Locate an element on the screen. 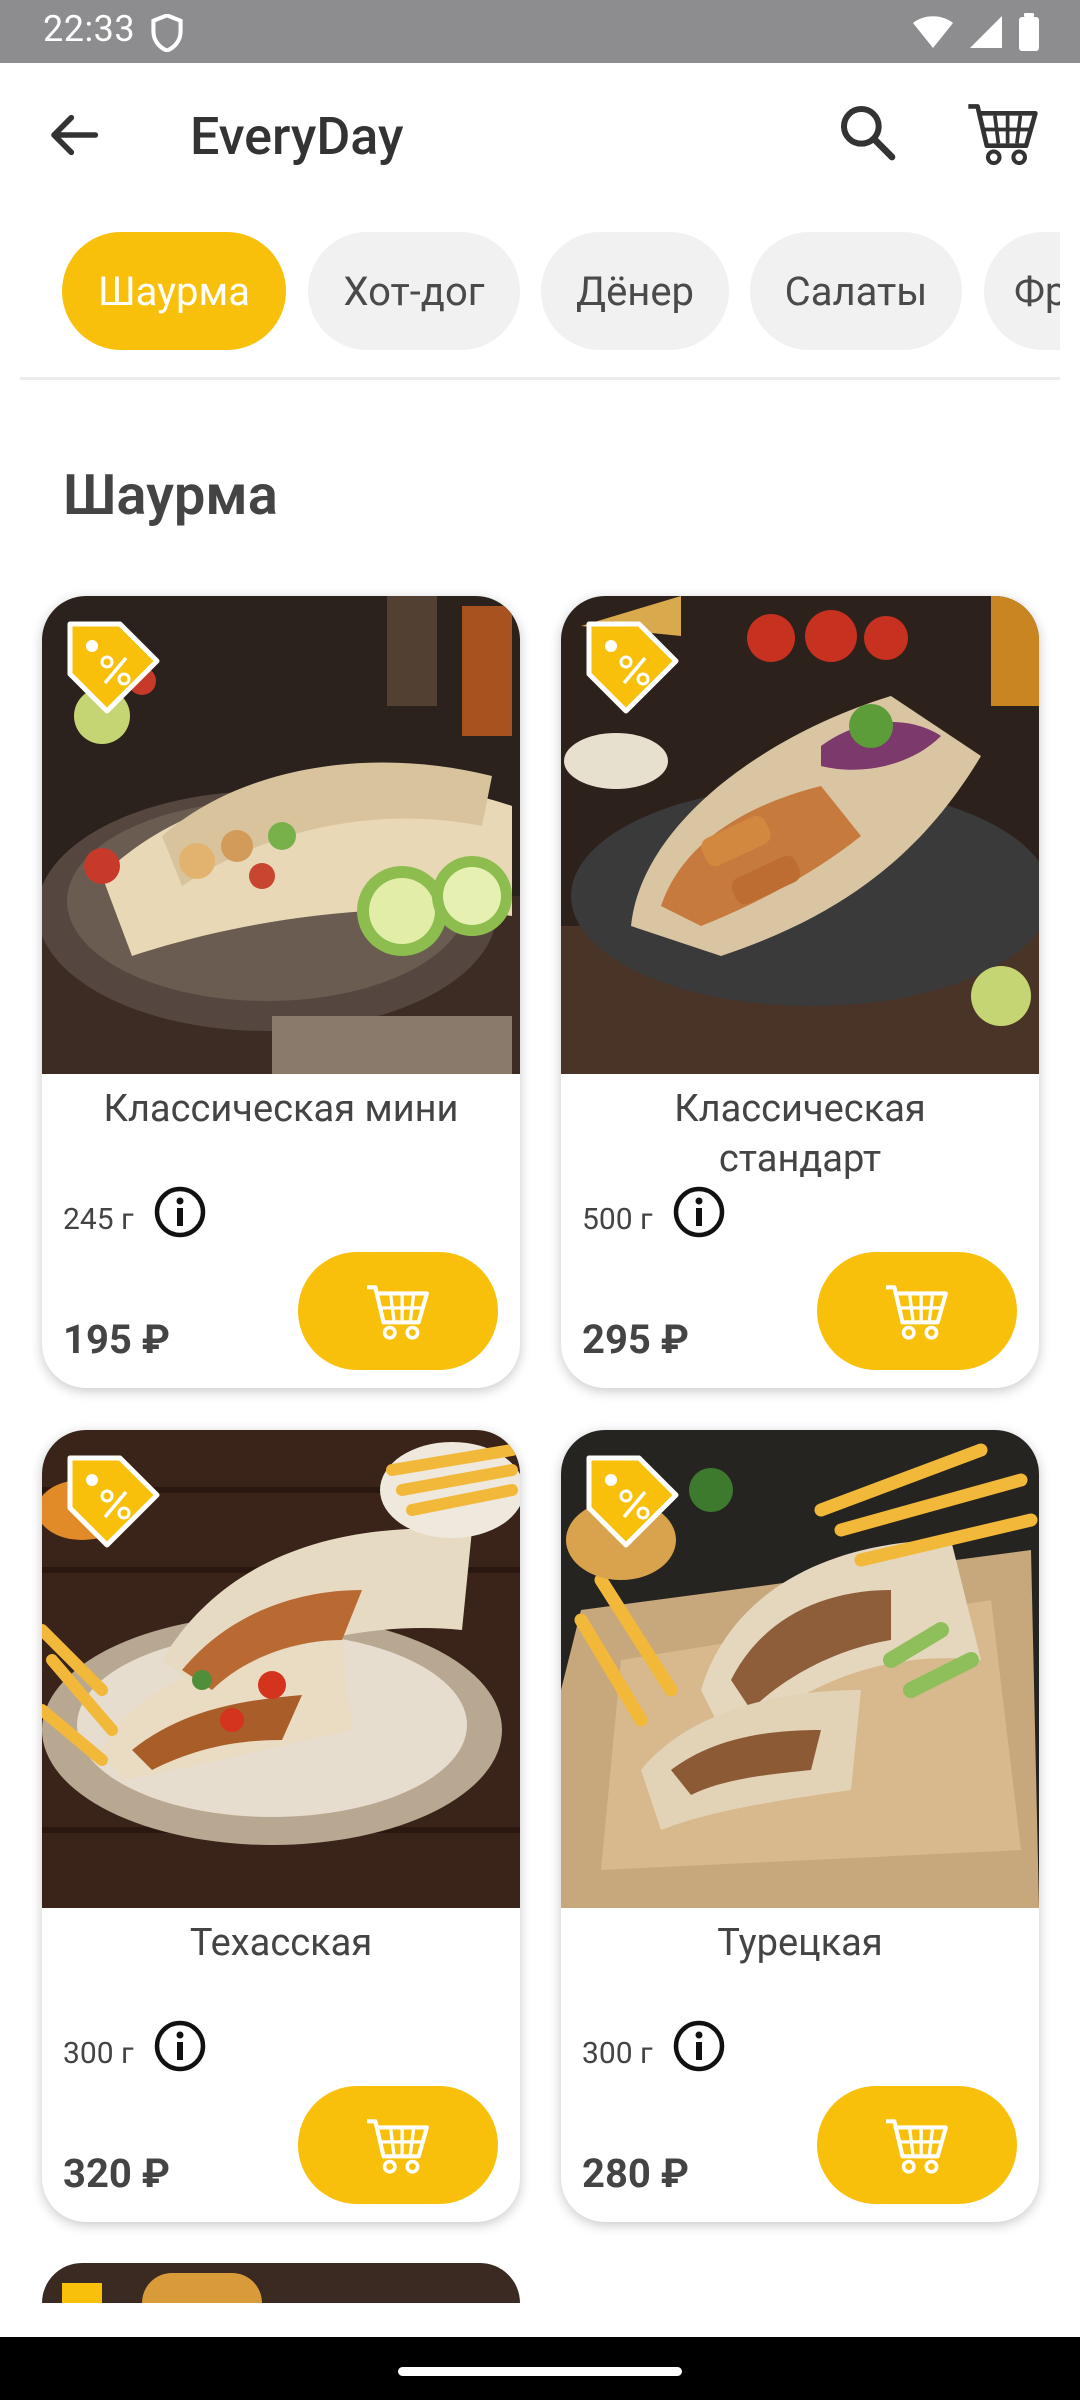 This screenshot has width=1080, height=2400. back-arrow-icon is located at coordinates (74, 135).